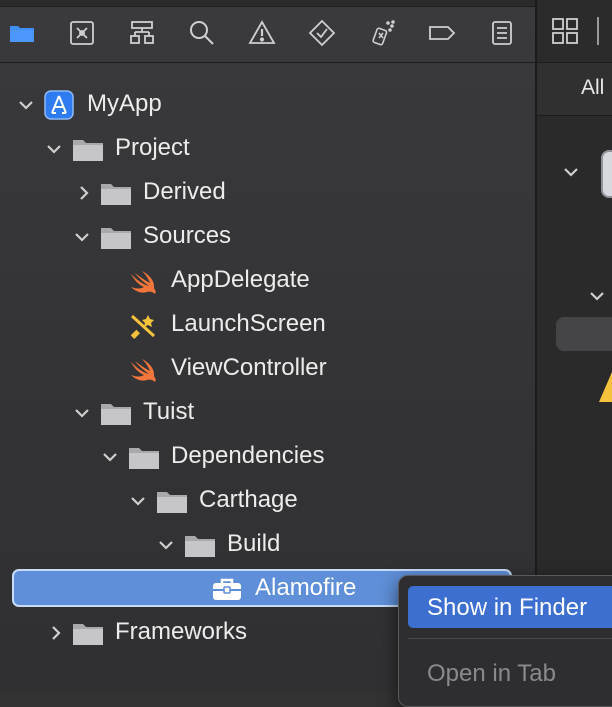 The image size is (612, 707). Describe the element at coordinates (184, 191) in the screenshot. I see `tree-label: Derived` at that location.